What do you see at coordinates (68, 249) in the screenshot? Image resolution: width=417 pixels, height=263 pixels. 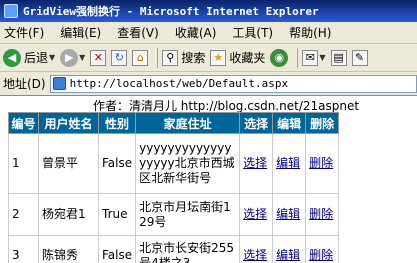 I see `cell-name: 陈锦秀` at bounding box center [68, 249].